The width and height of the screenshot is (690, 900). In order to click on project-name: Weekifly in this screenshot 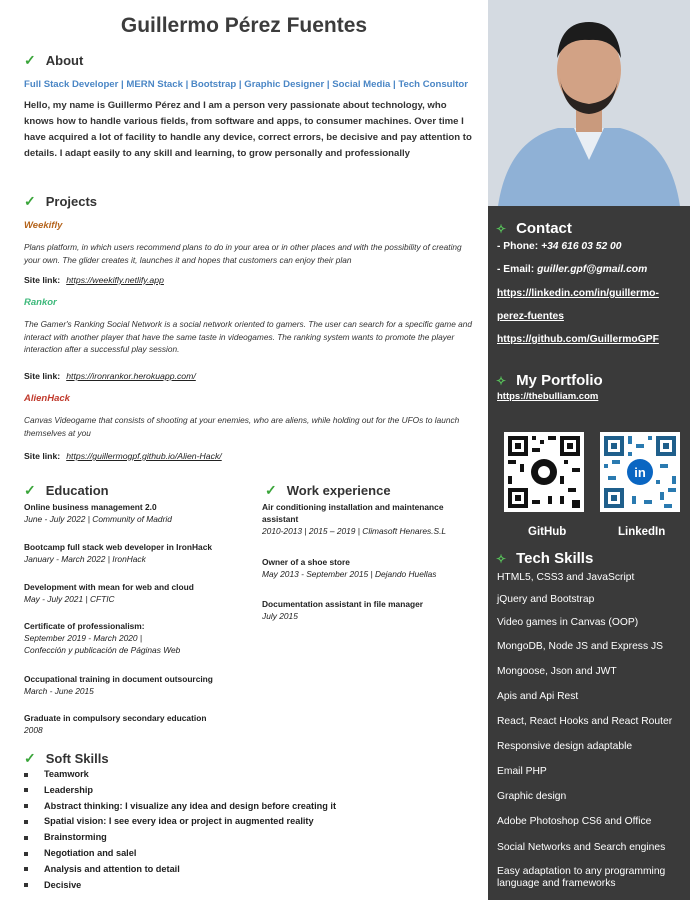, I will do `click(43, 225)`.